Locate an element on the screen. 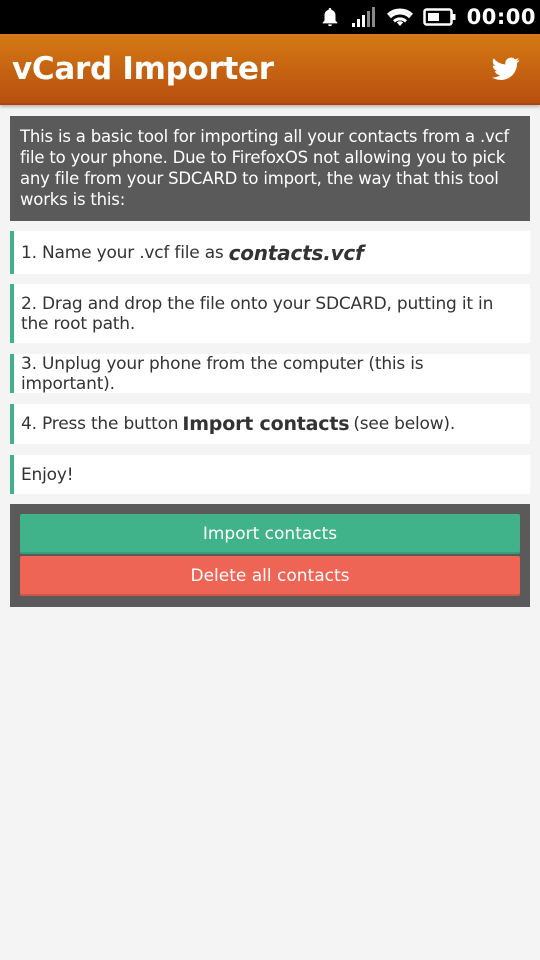  step-4-button-name: Import contacts is located at coordinates (266, 424).